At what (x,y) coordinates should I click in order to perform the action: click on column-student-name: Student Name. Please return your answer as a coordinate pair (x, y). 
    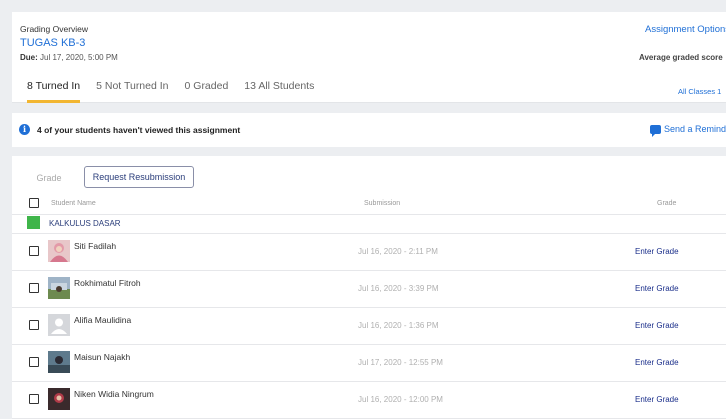
    Looking at the image, I should click on (73, 203).